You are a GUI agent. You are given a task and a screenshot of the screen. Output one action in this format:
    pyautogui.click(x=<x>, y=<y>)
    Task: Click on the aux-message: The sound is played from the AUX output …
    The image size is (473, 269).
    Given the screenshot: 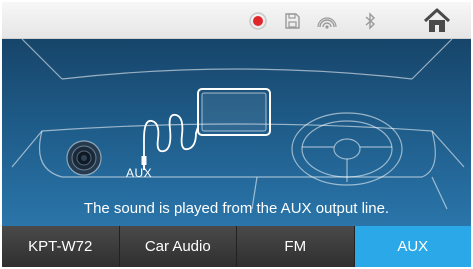 What is the action you would take?
    pyautogui.click(x=236, y=208)
    